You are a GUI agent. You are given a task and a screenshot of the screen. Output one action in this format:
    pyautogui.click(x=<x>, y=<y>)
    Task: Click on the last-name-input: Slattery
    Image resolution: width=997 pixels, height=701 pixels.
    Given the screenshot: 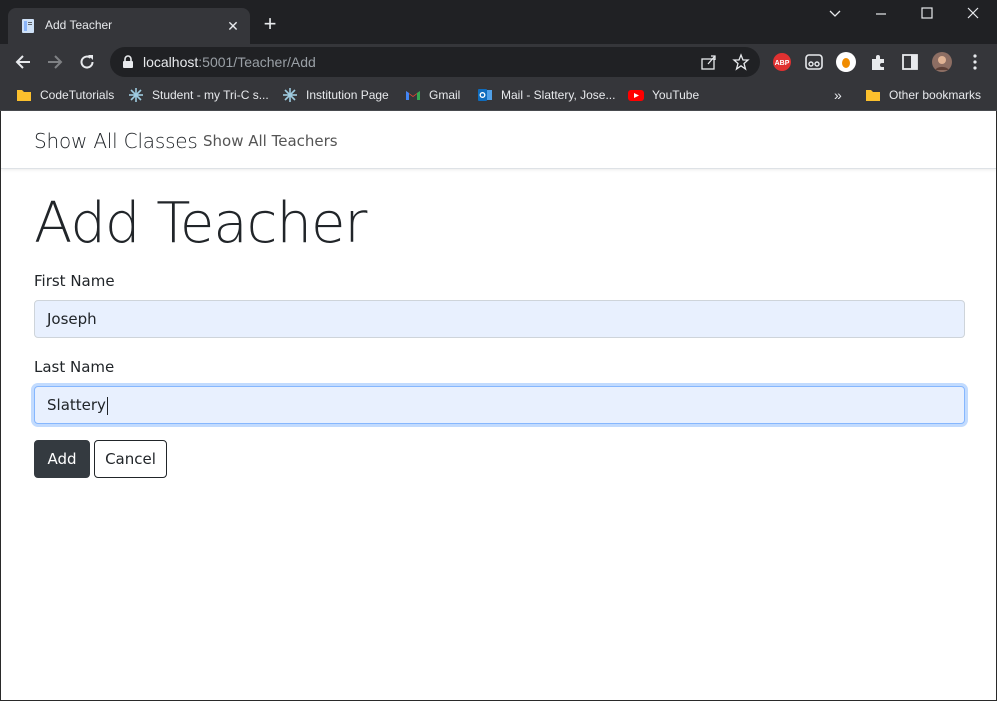 What is the action you would take?
    pyautogui.click(x=499, y=405)
    